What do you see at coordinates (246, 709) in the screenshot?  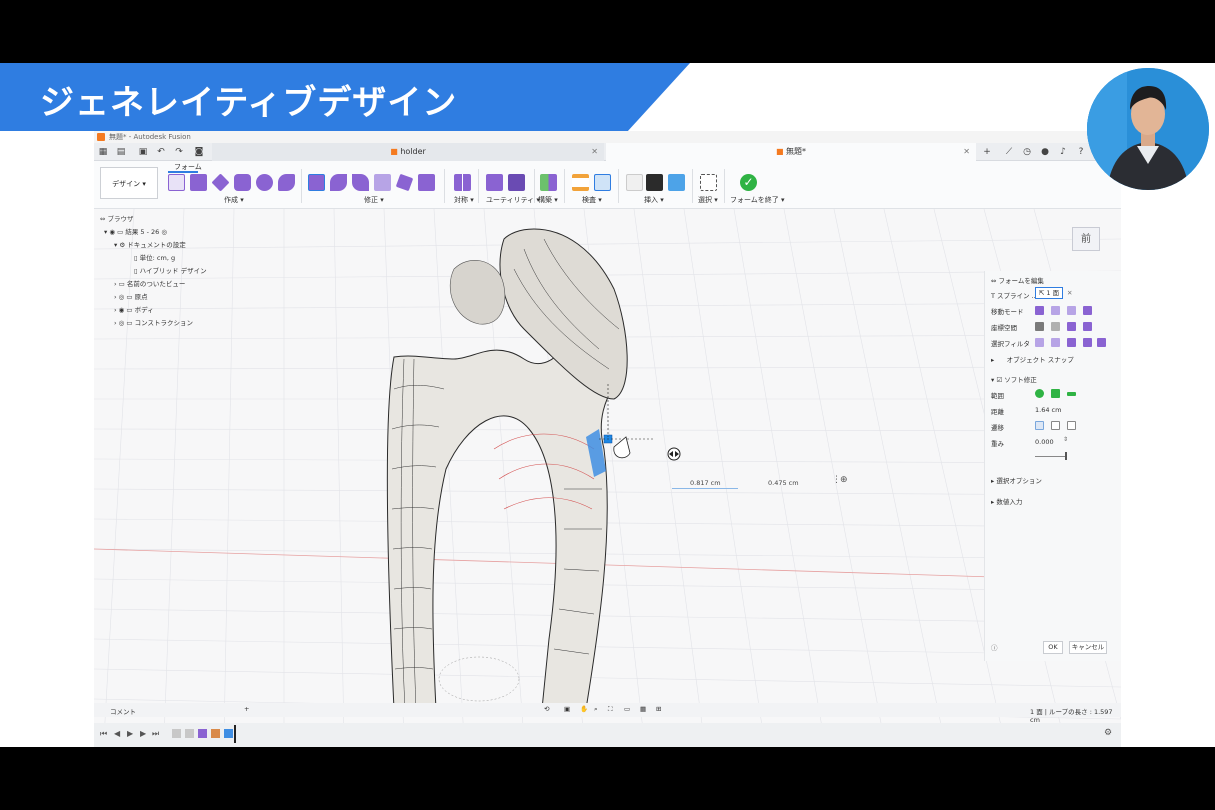 I see `add-comment-icon: +` at bounding box center [246, 709].